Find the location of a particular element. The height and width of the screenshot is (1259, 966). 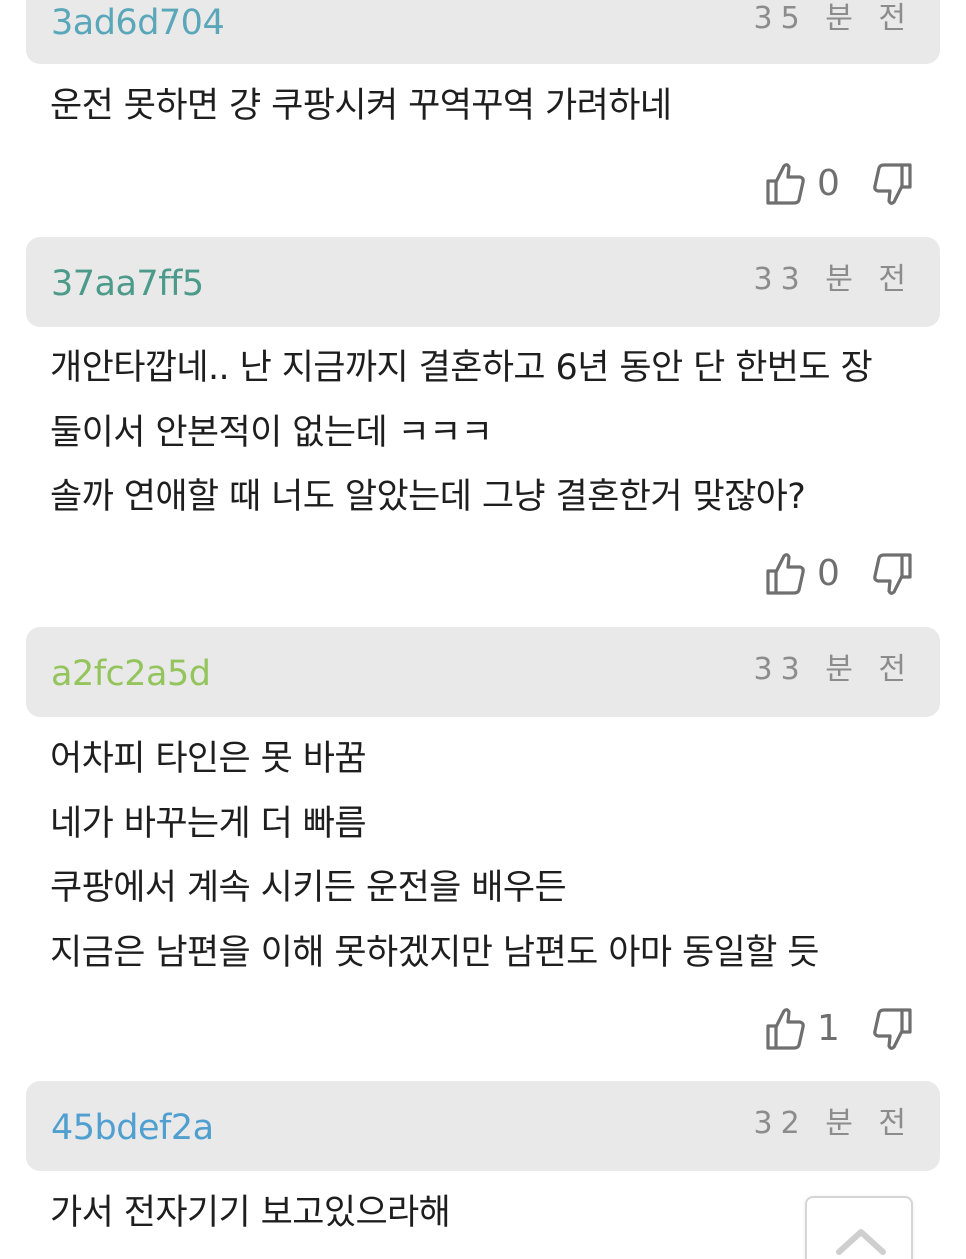

comment-body: 운전 못하면 걍 쿠팡시켜 꾸역꾸역 가려하네 is located at coordinates (500, 106).